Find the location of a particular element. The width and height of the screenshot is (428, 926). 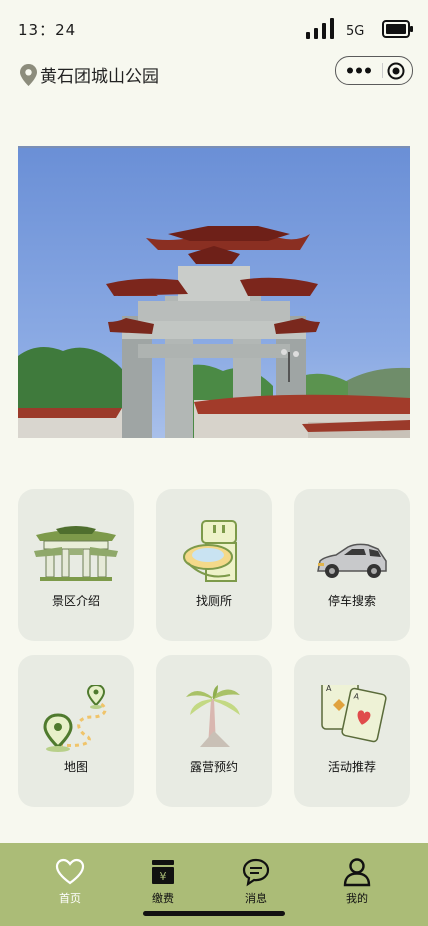

location-pin-icon is located at coordinates (28, 75).